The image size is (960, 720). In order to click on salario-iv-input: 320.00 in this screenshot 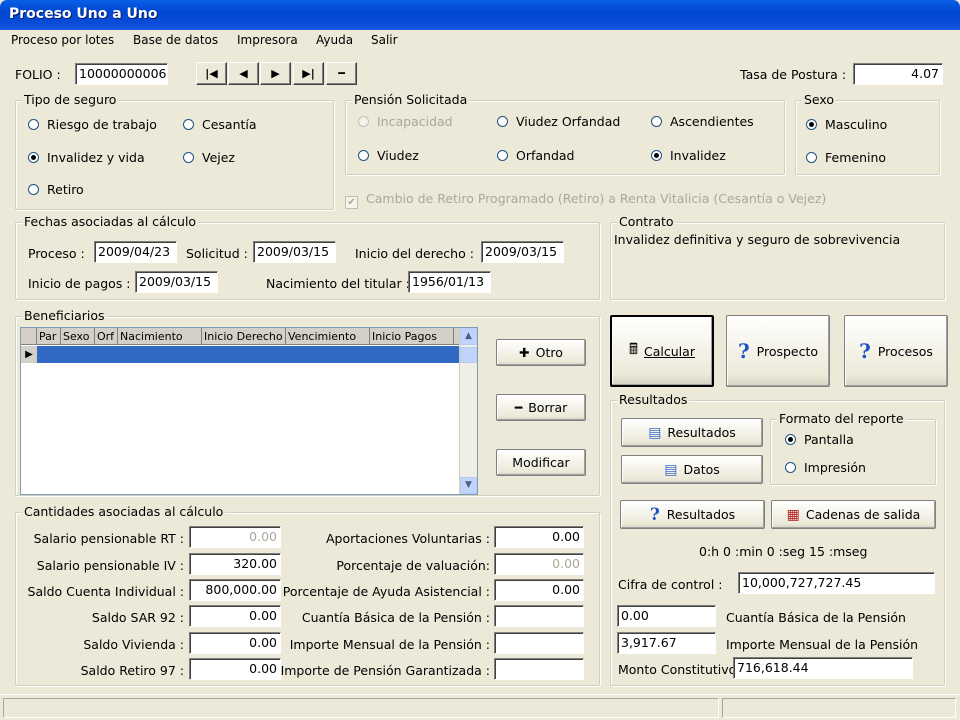, I will do `click(235, 564)`.